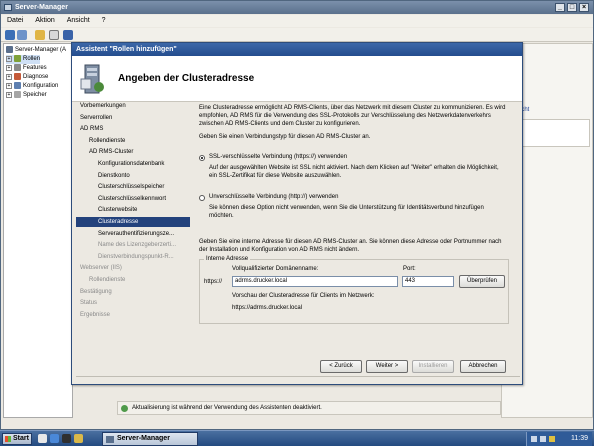  I want to click on tree-item-roles: + Rollen, so click(23, 59).